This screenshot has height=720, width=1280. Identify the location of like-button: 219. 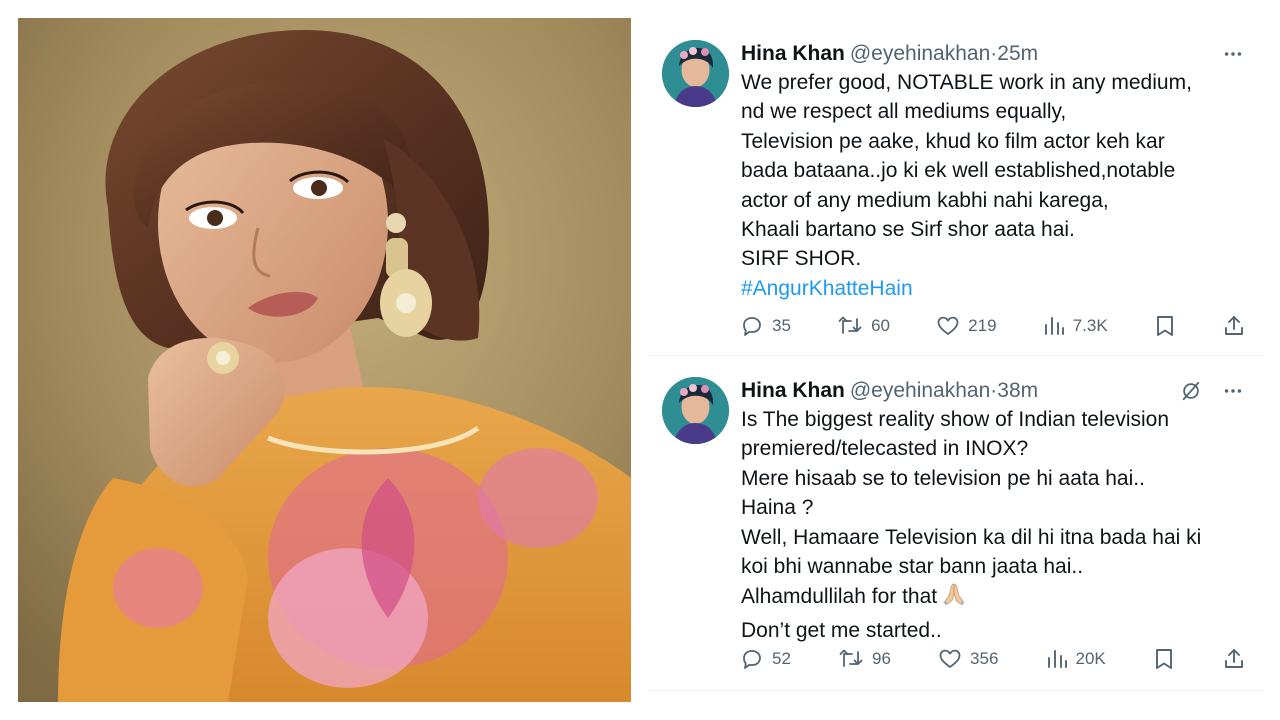
(966, 326).